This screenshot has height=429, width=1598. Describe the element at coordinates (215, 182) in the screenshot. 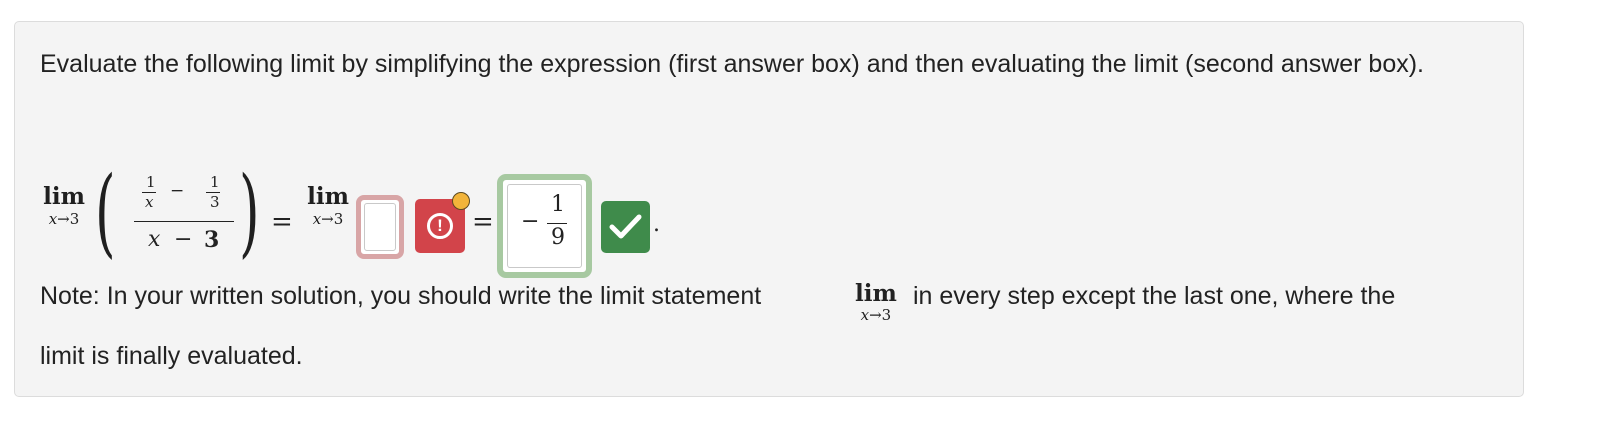

I see `inner-frac-b-top: 1` at that location.